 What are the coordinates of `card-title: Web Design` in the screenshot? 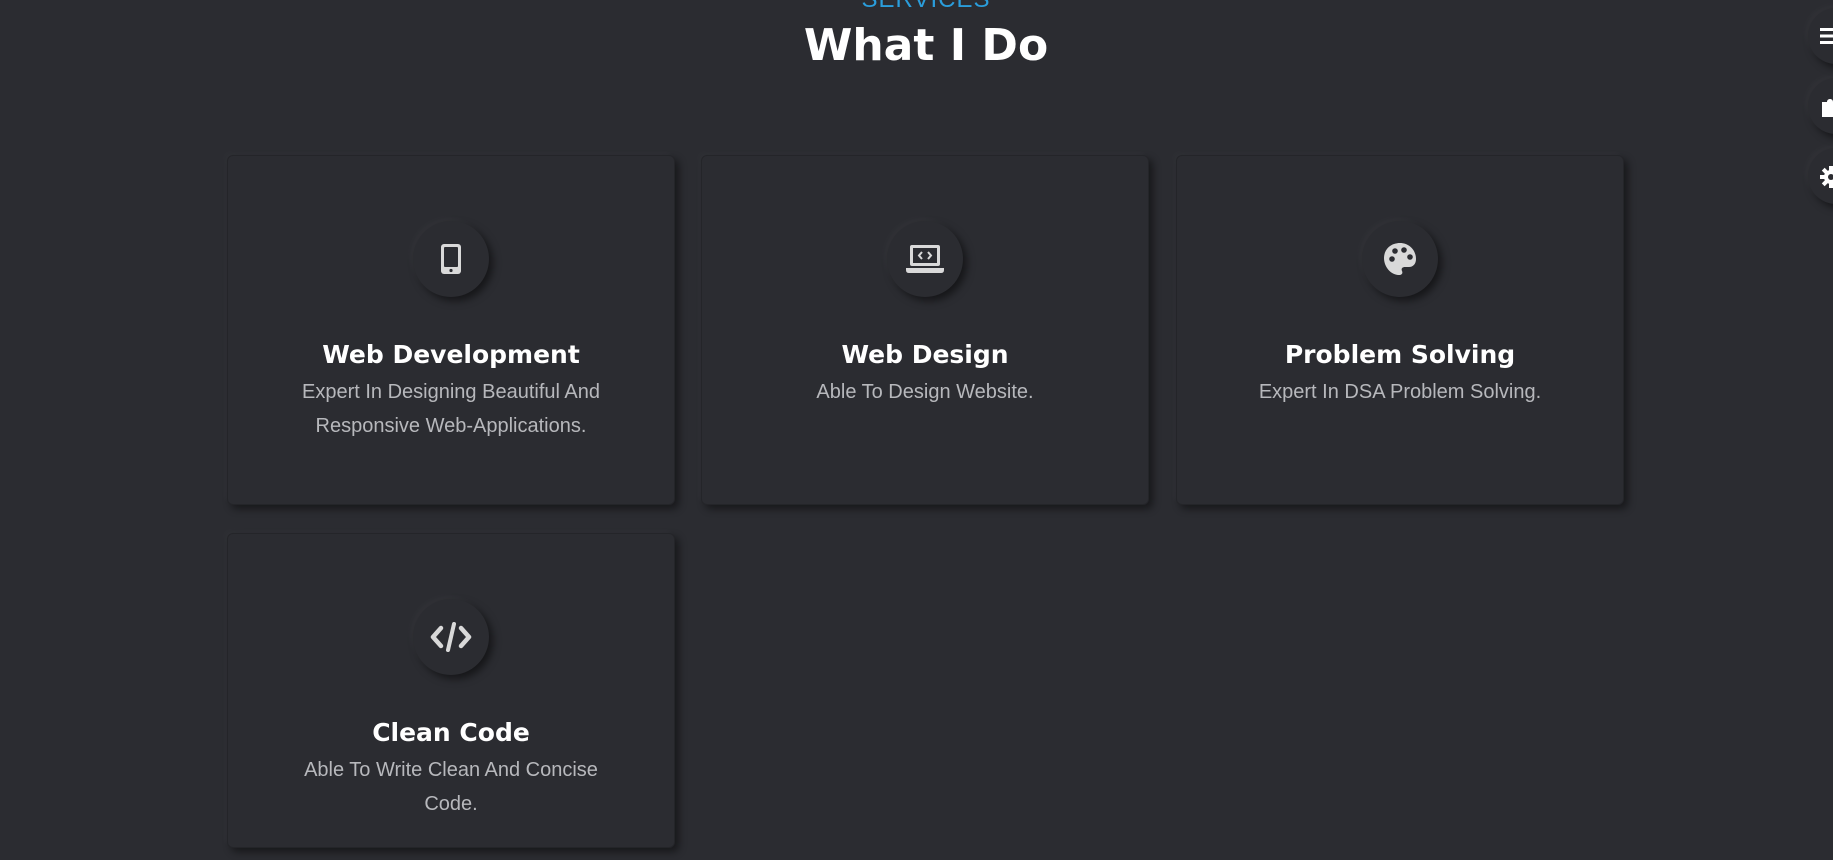 It's located at (925, 354).